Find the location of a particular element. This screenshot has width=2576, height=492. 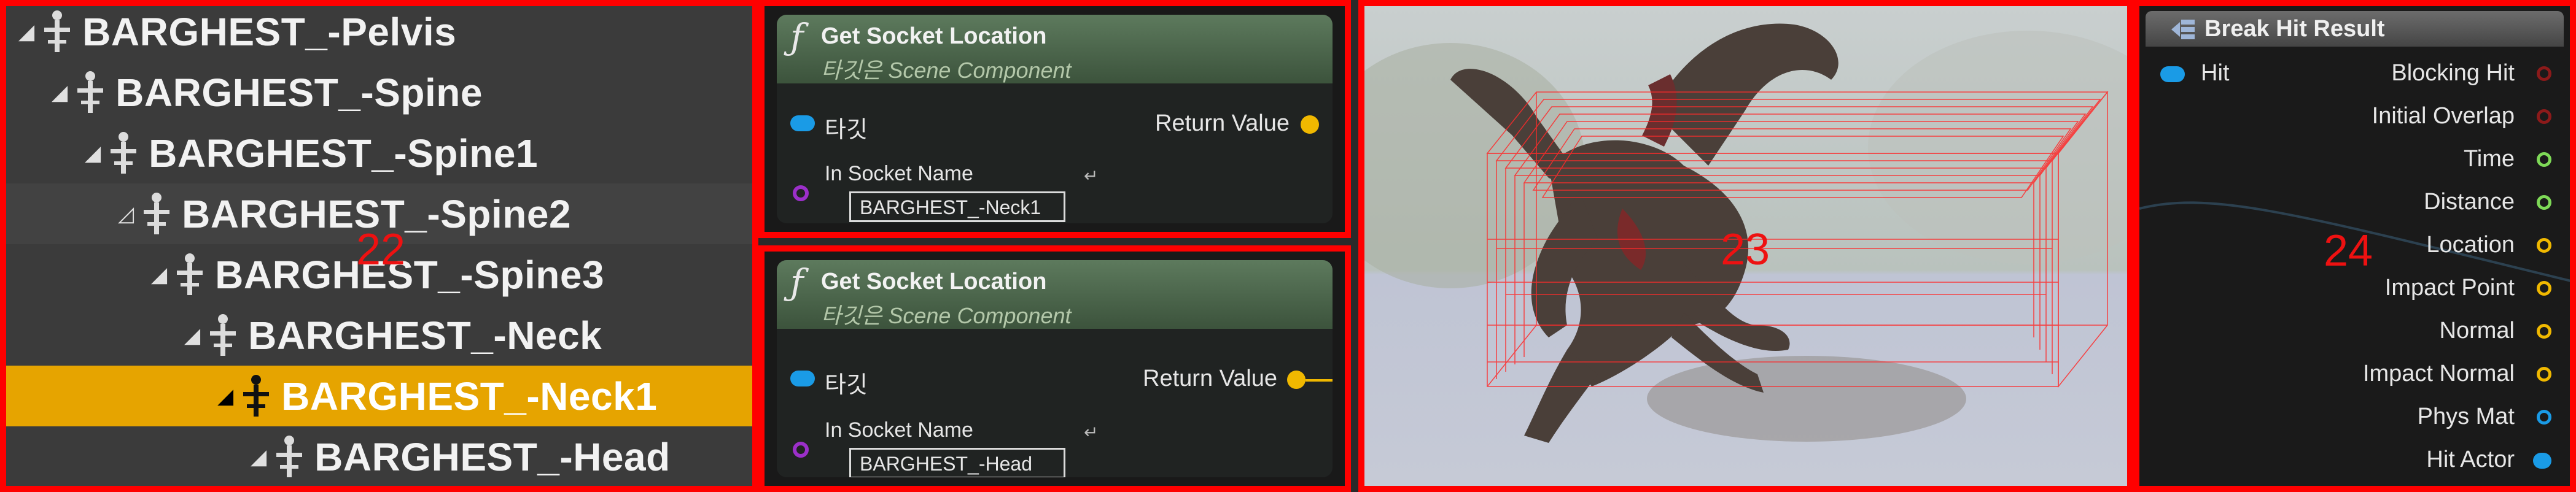

output-pin-label: Location is located at coordinates (2470, 245).